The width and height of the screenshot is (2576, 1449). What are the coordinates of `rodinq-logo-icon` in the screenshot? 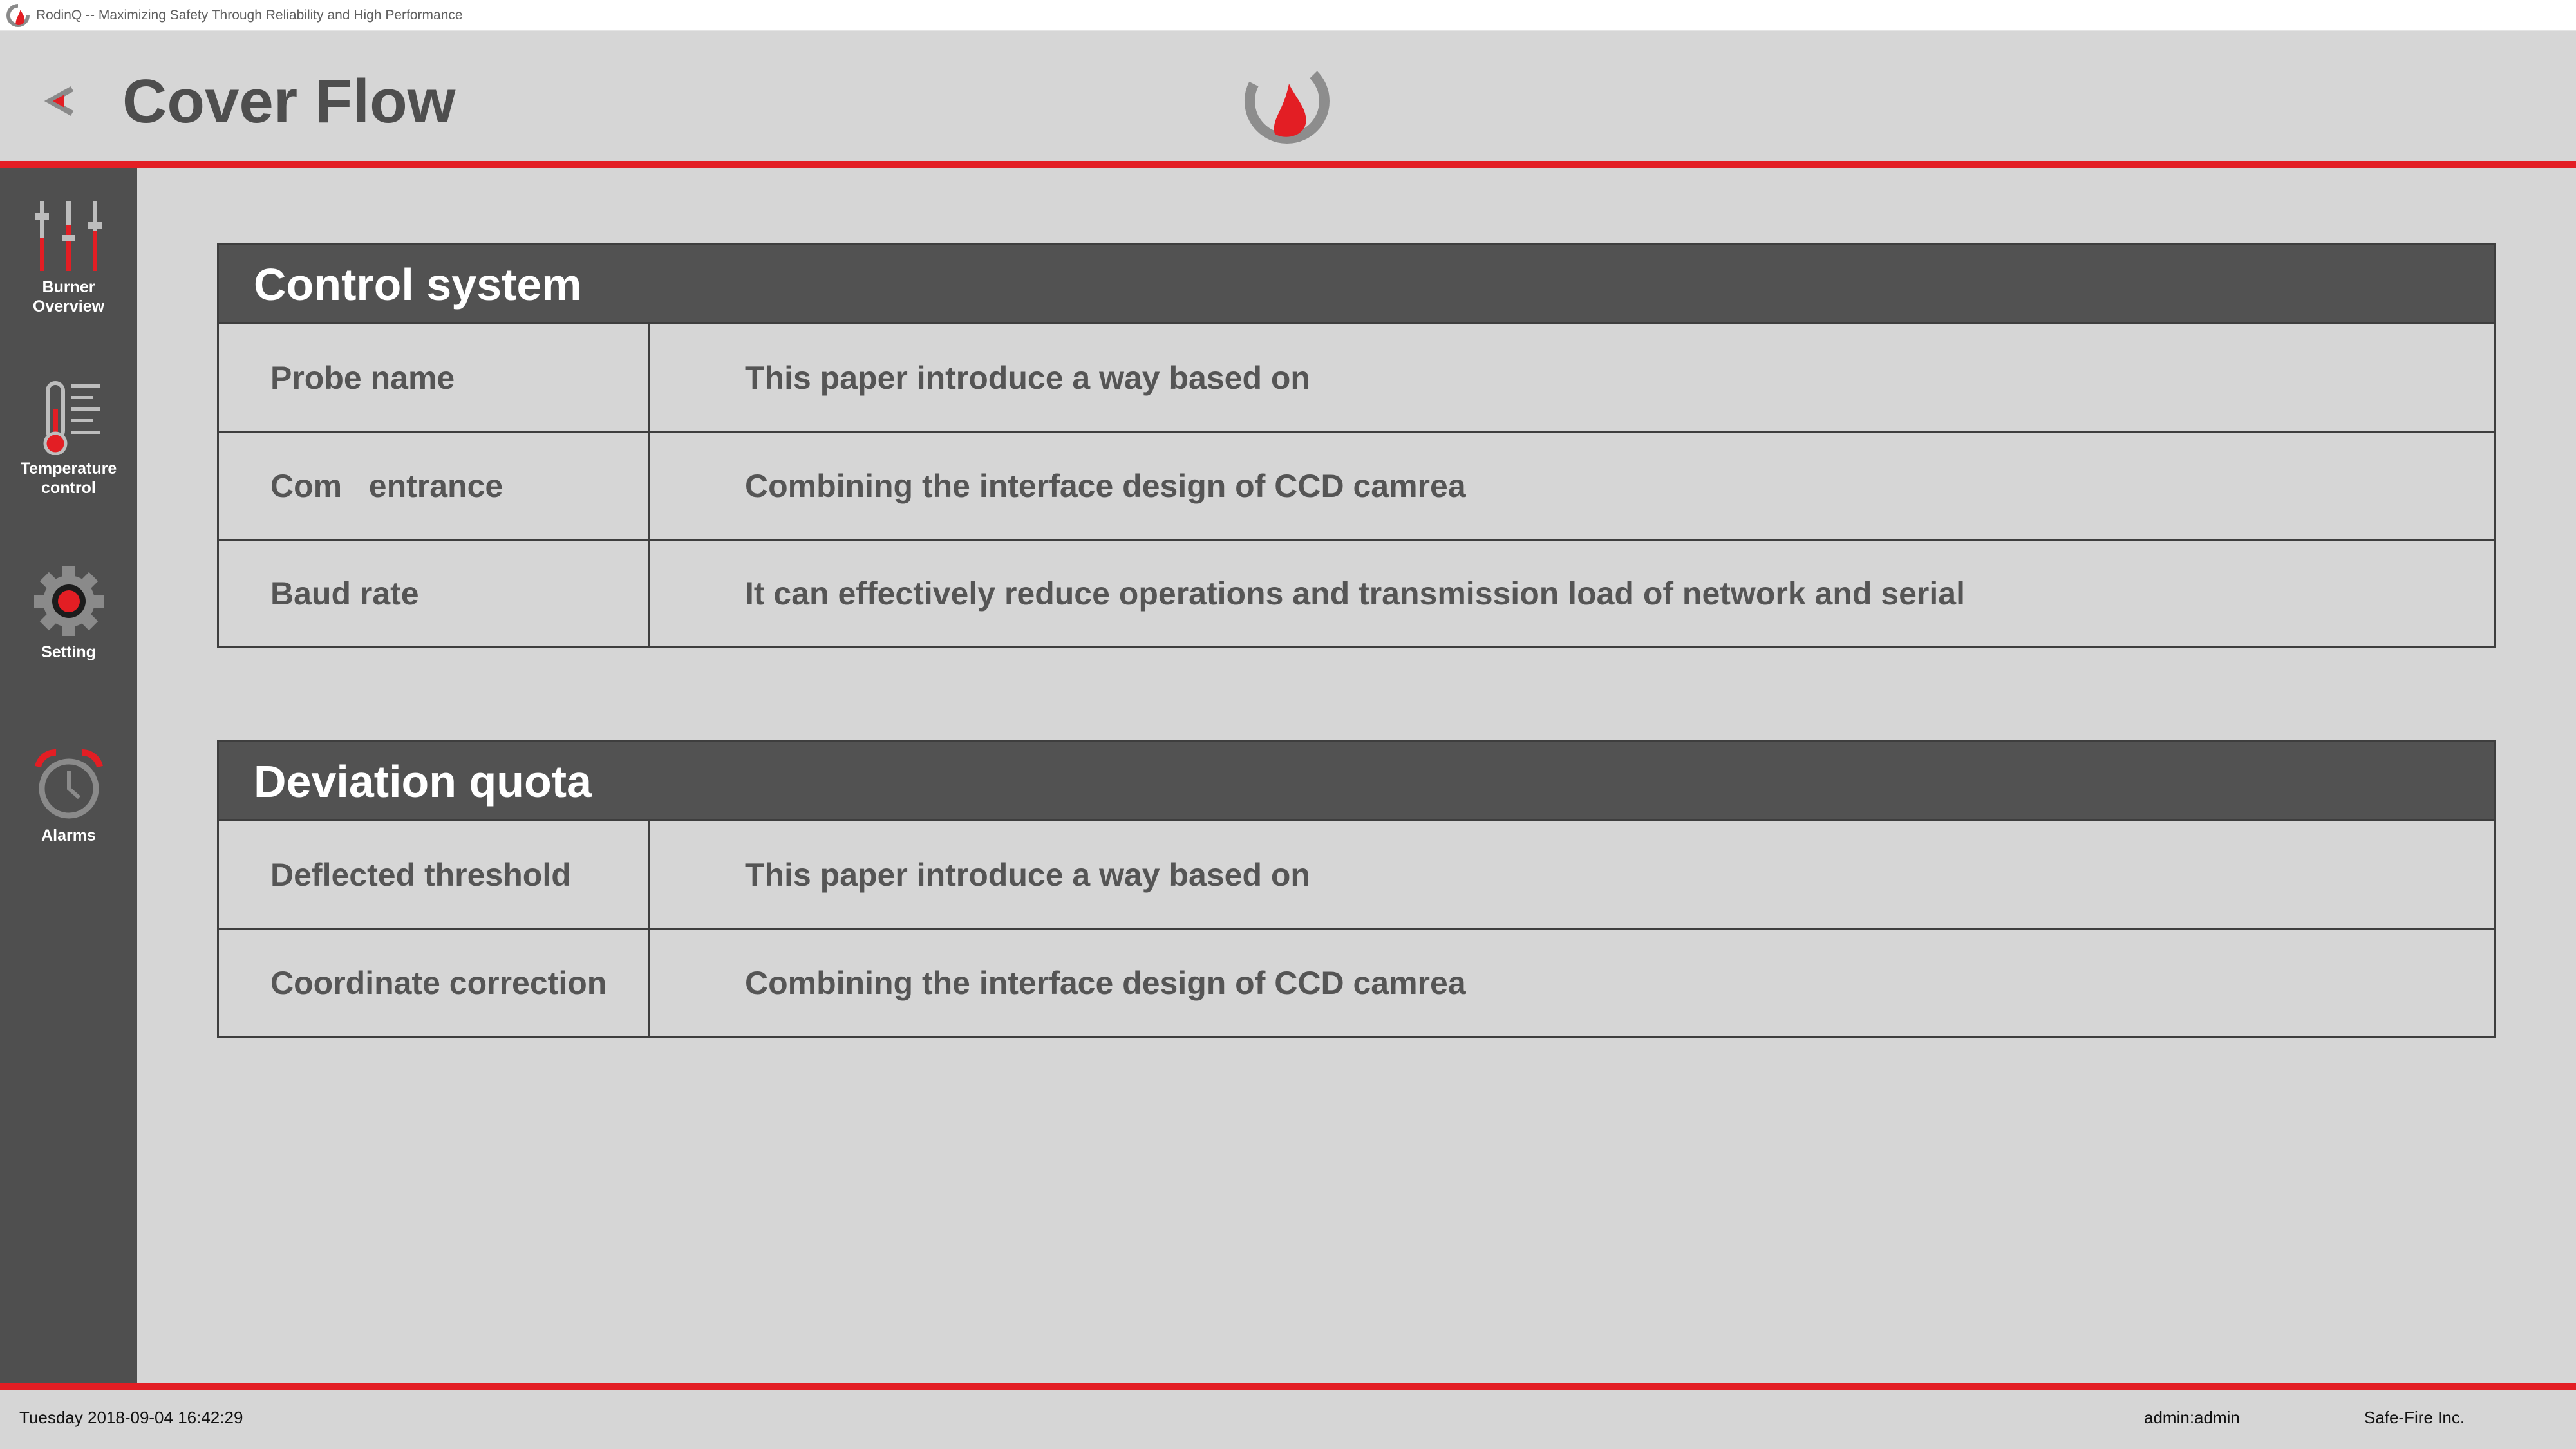 It's located at (1287, 101).